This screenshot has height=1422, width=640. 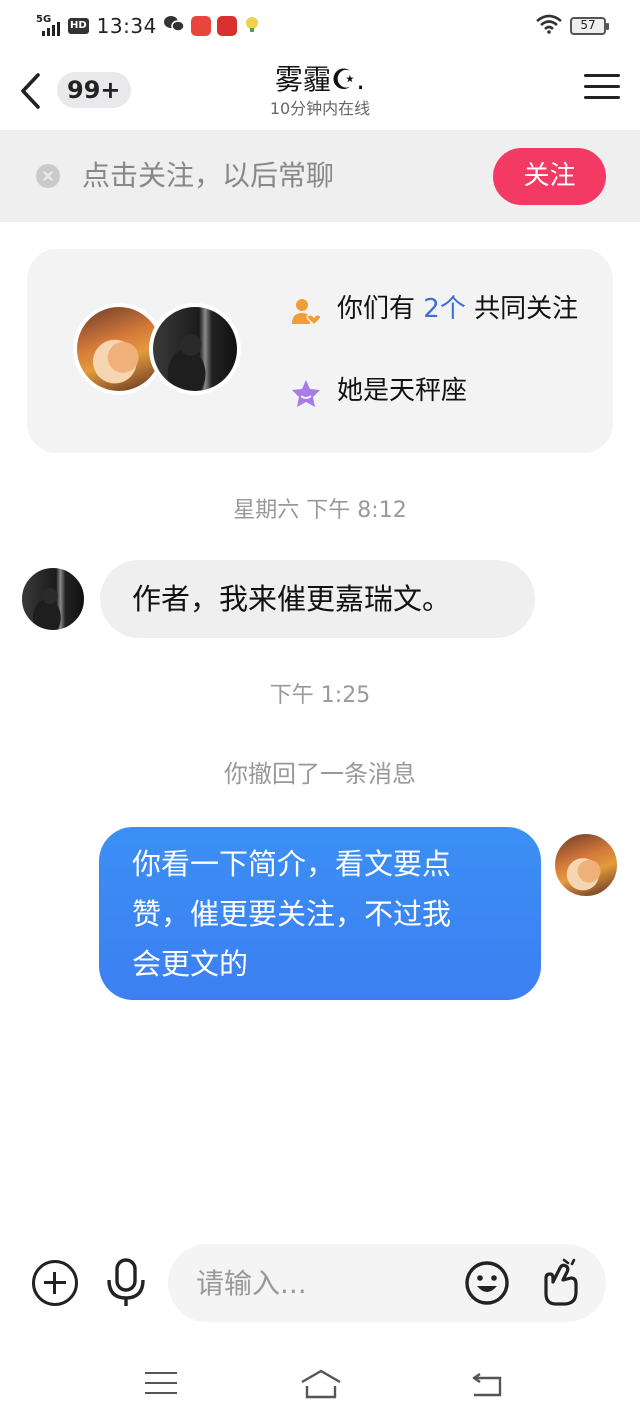 I want to click on wifi-icon, so click(x=549, y=26).